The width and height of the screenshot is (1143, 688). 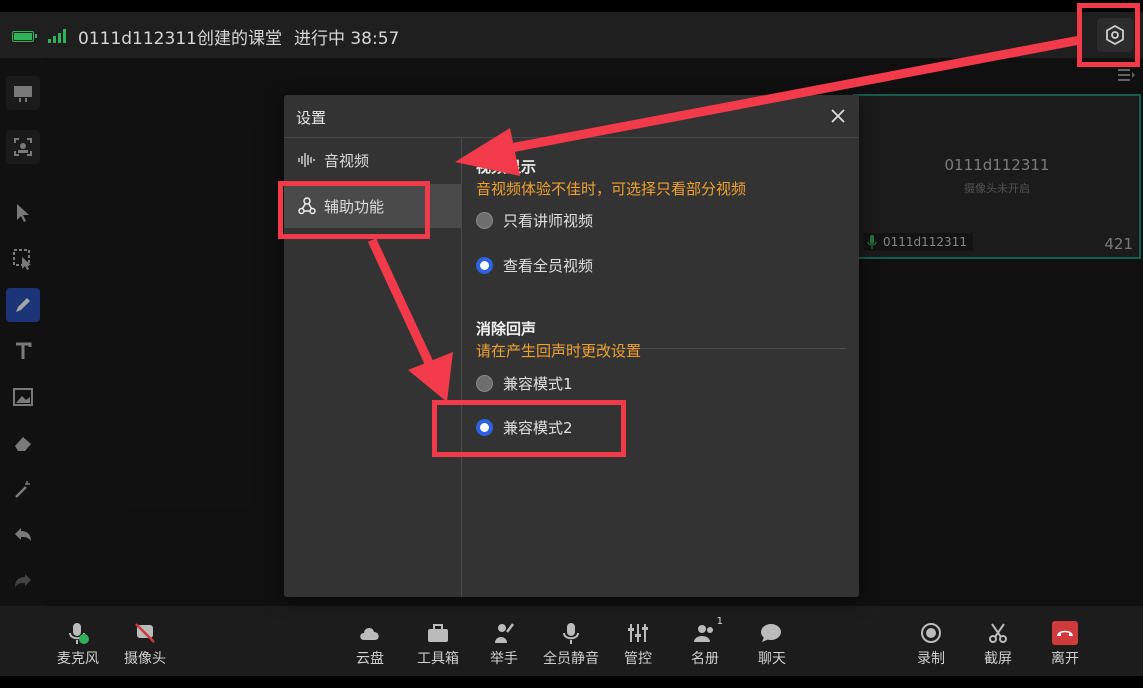 I want to click on annotation-arrow-settings-to-dialog, so click(x=768, y=105).